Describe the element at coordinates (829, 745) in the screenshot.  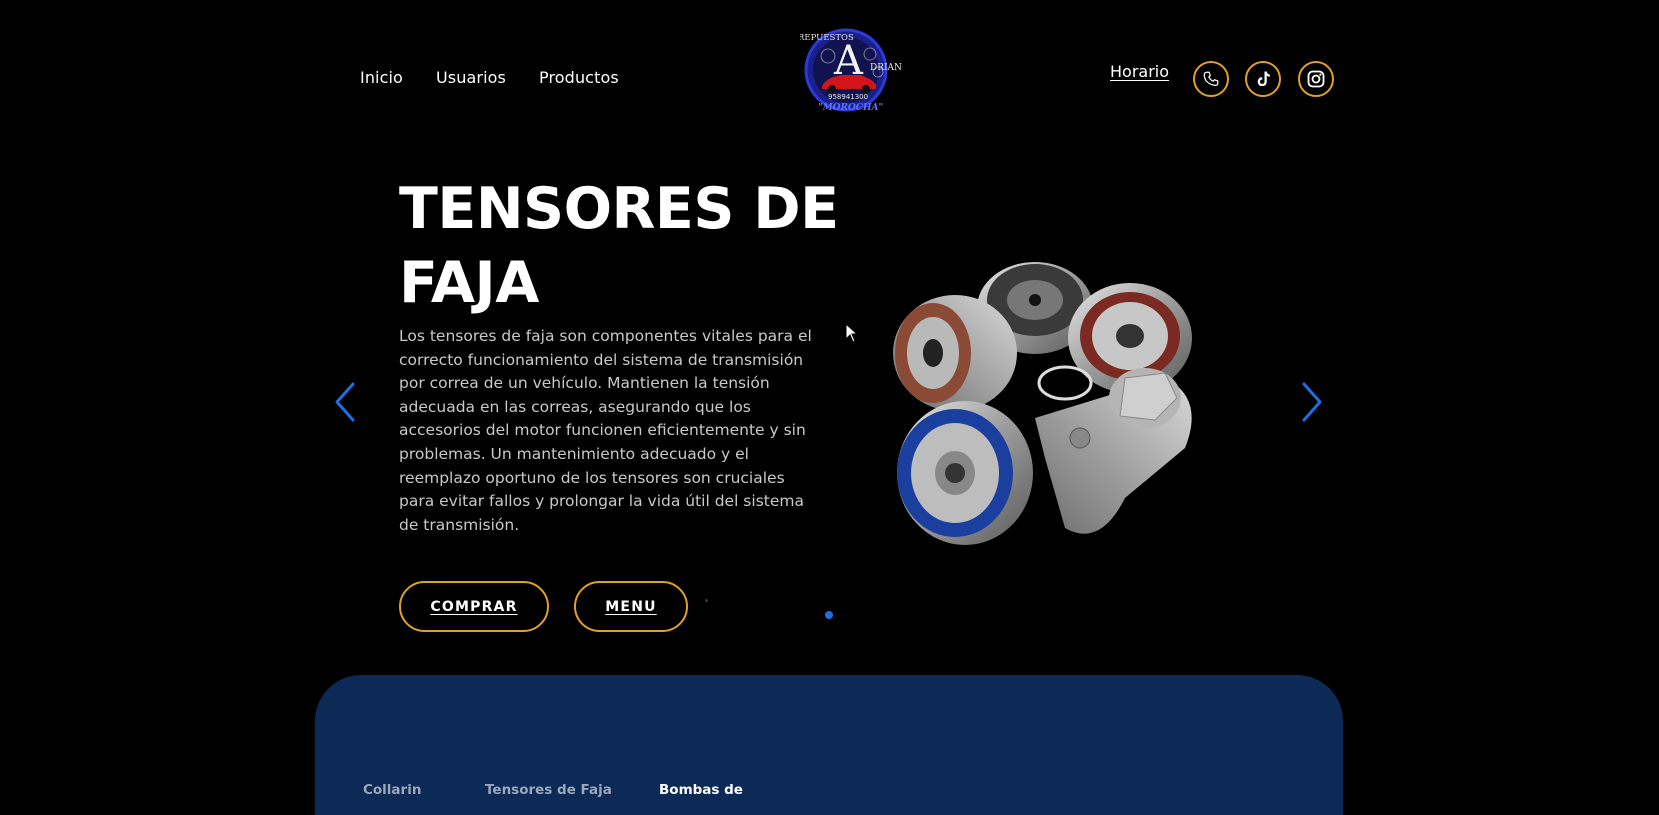
I see `categories-panel` at that location.